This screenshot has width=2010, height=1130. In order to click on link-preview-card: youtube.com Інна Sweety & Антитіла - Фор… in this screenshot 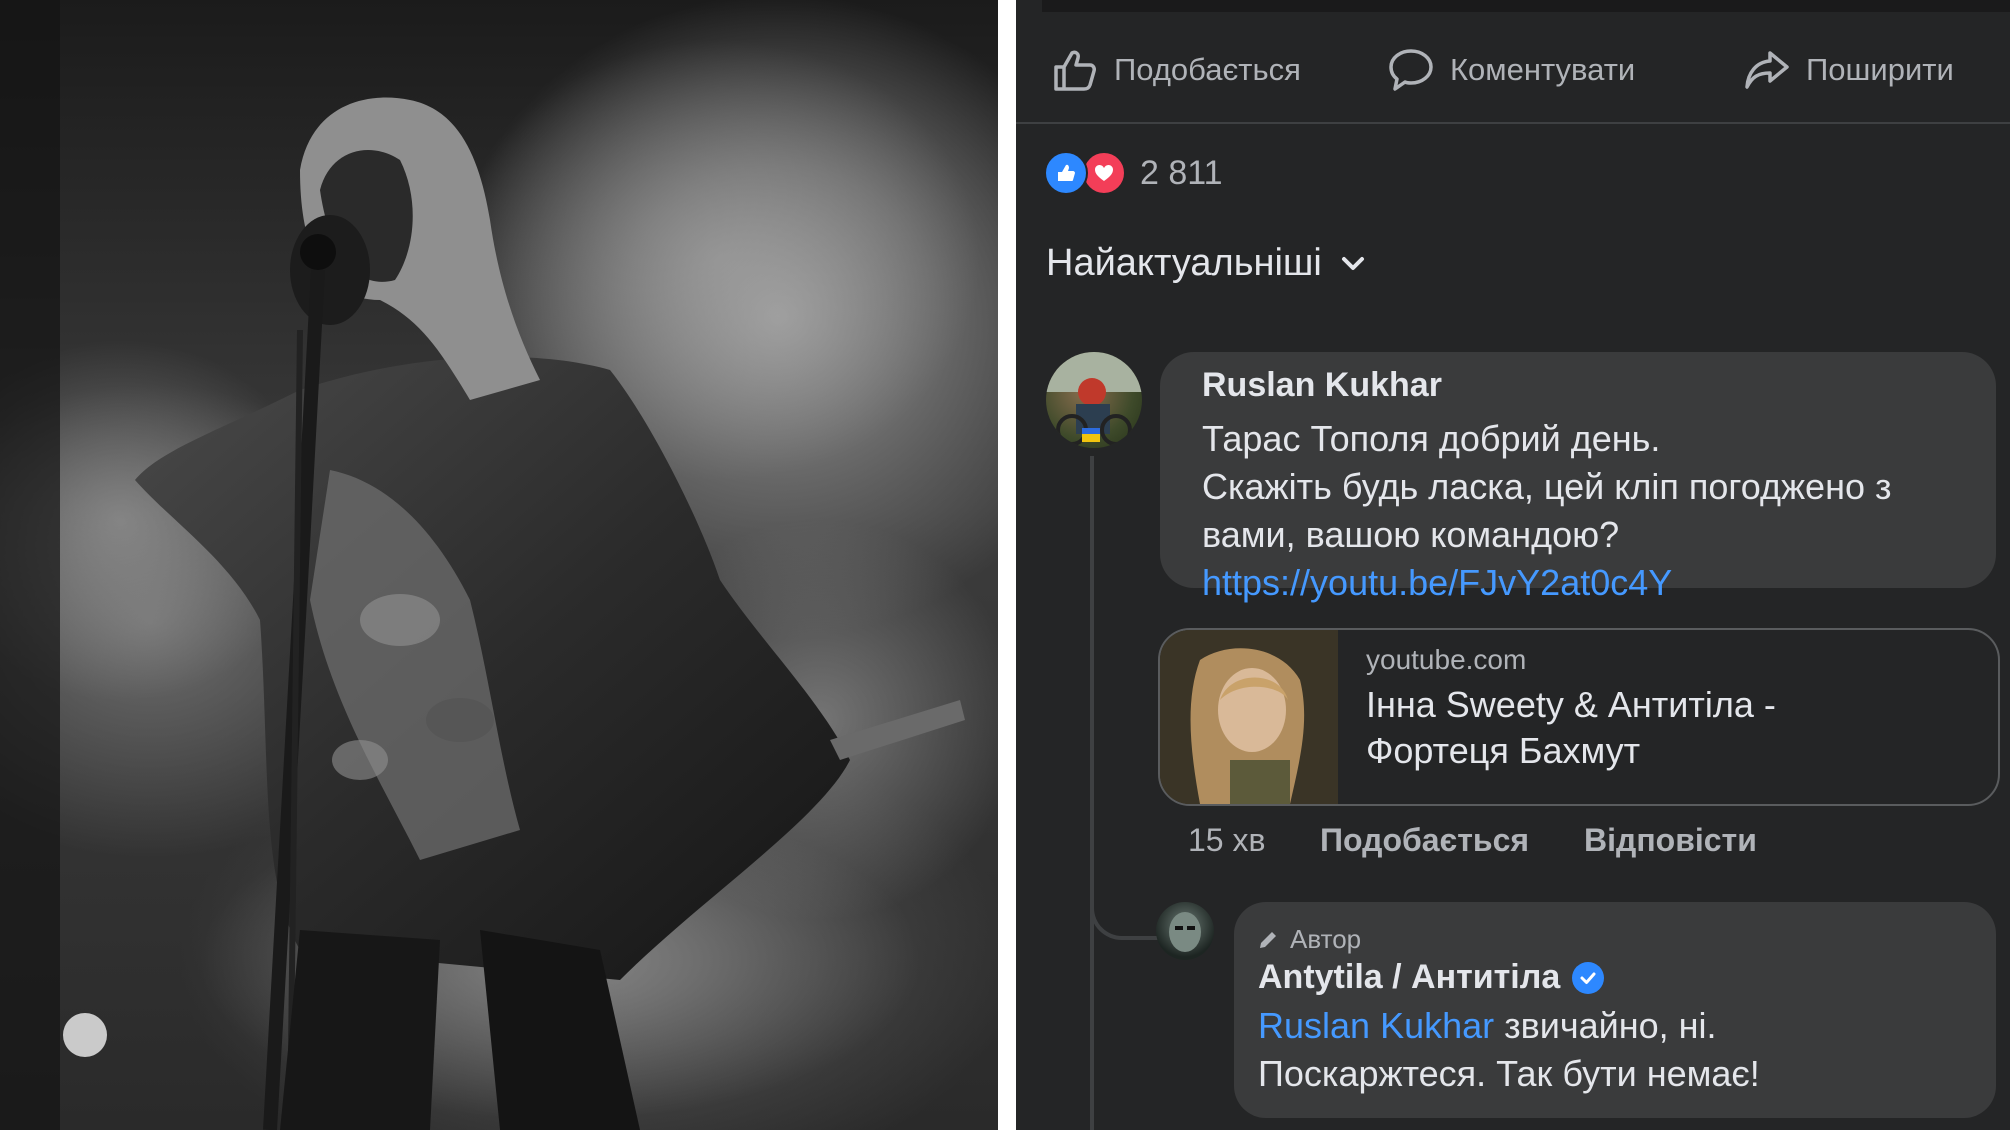, I will do `click(1579, 717)`.